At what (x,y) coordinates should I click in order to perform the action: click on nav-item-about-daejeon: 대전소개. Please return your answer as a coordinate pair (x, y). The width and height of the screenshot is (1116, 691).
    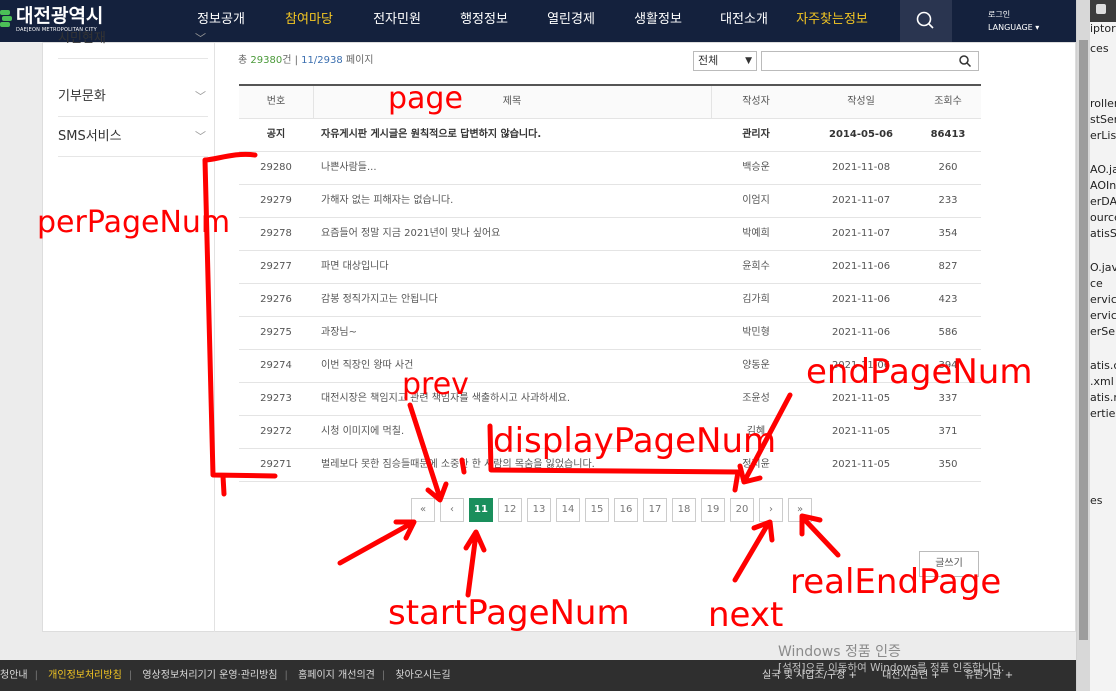
    Looking at the image, I should click on (744, 21).